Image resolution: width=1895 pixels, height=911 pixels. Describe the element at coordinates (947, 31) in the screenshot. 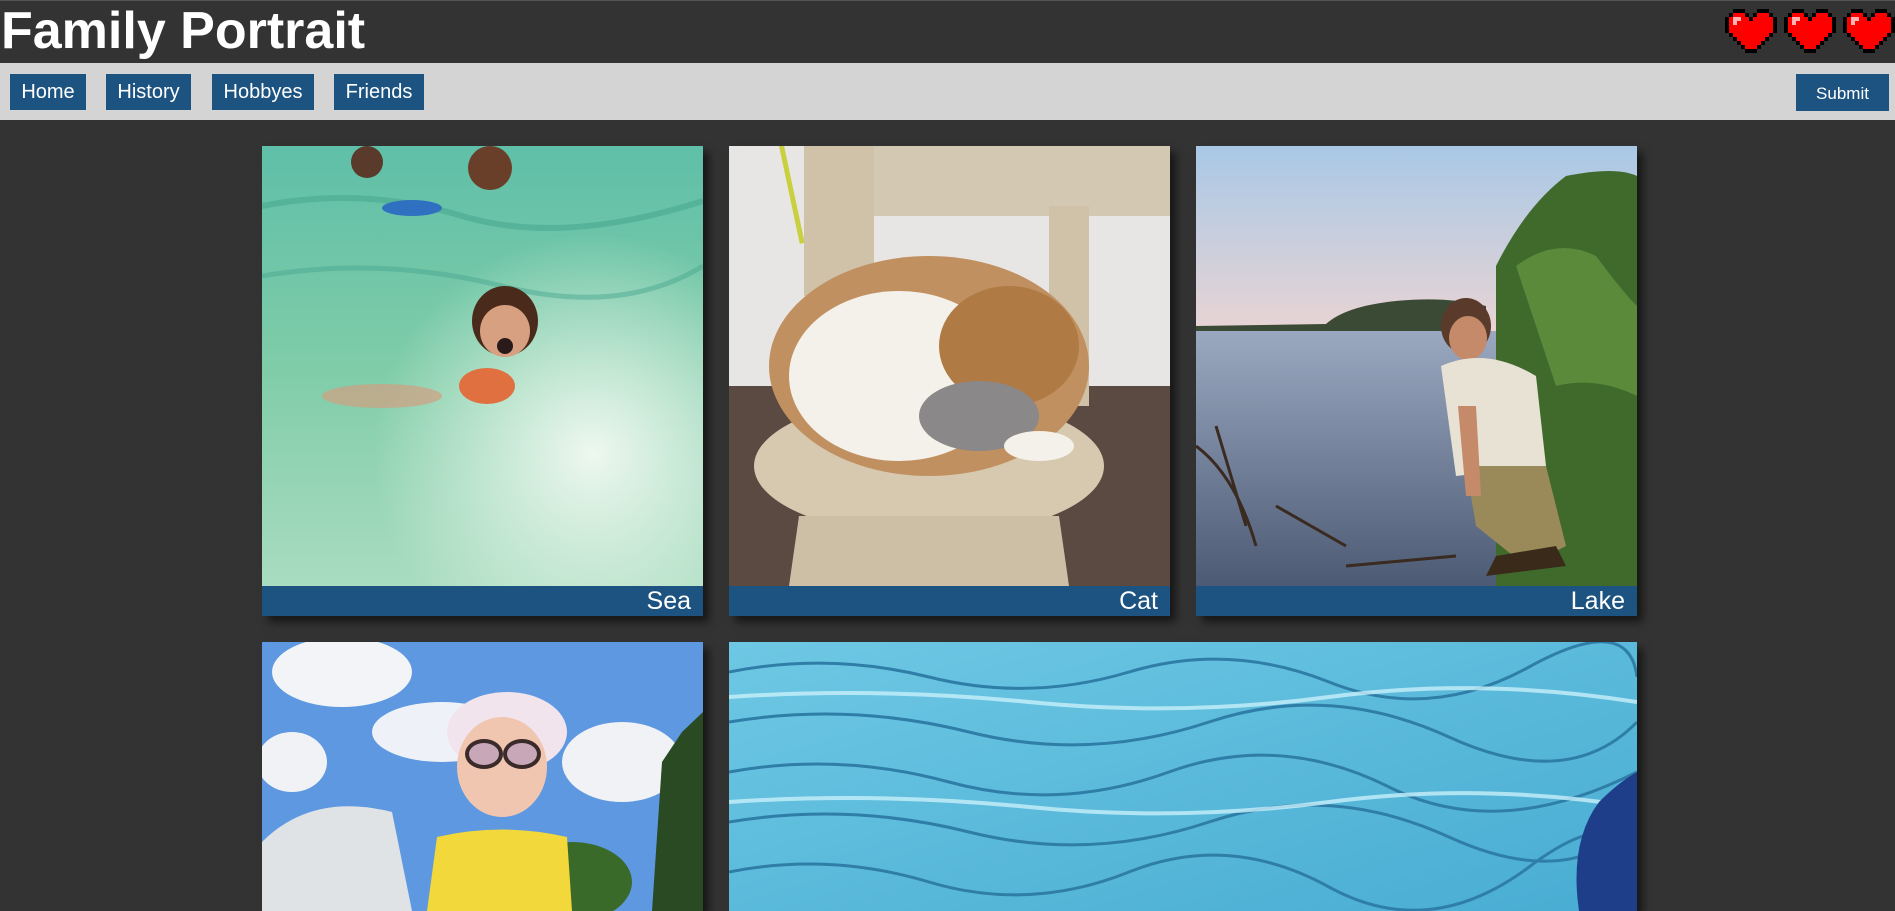

I see `header: Family Portrait` at that location.